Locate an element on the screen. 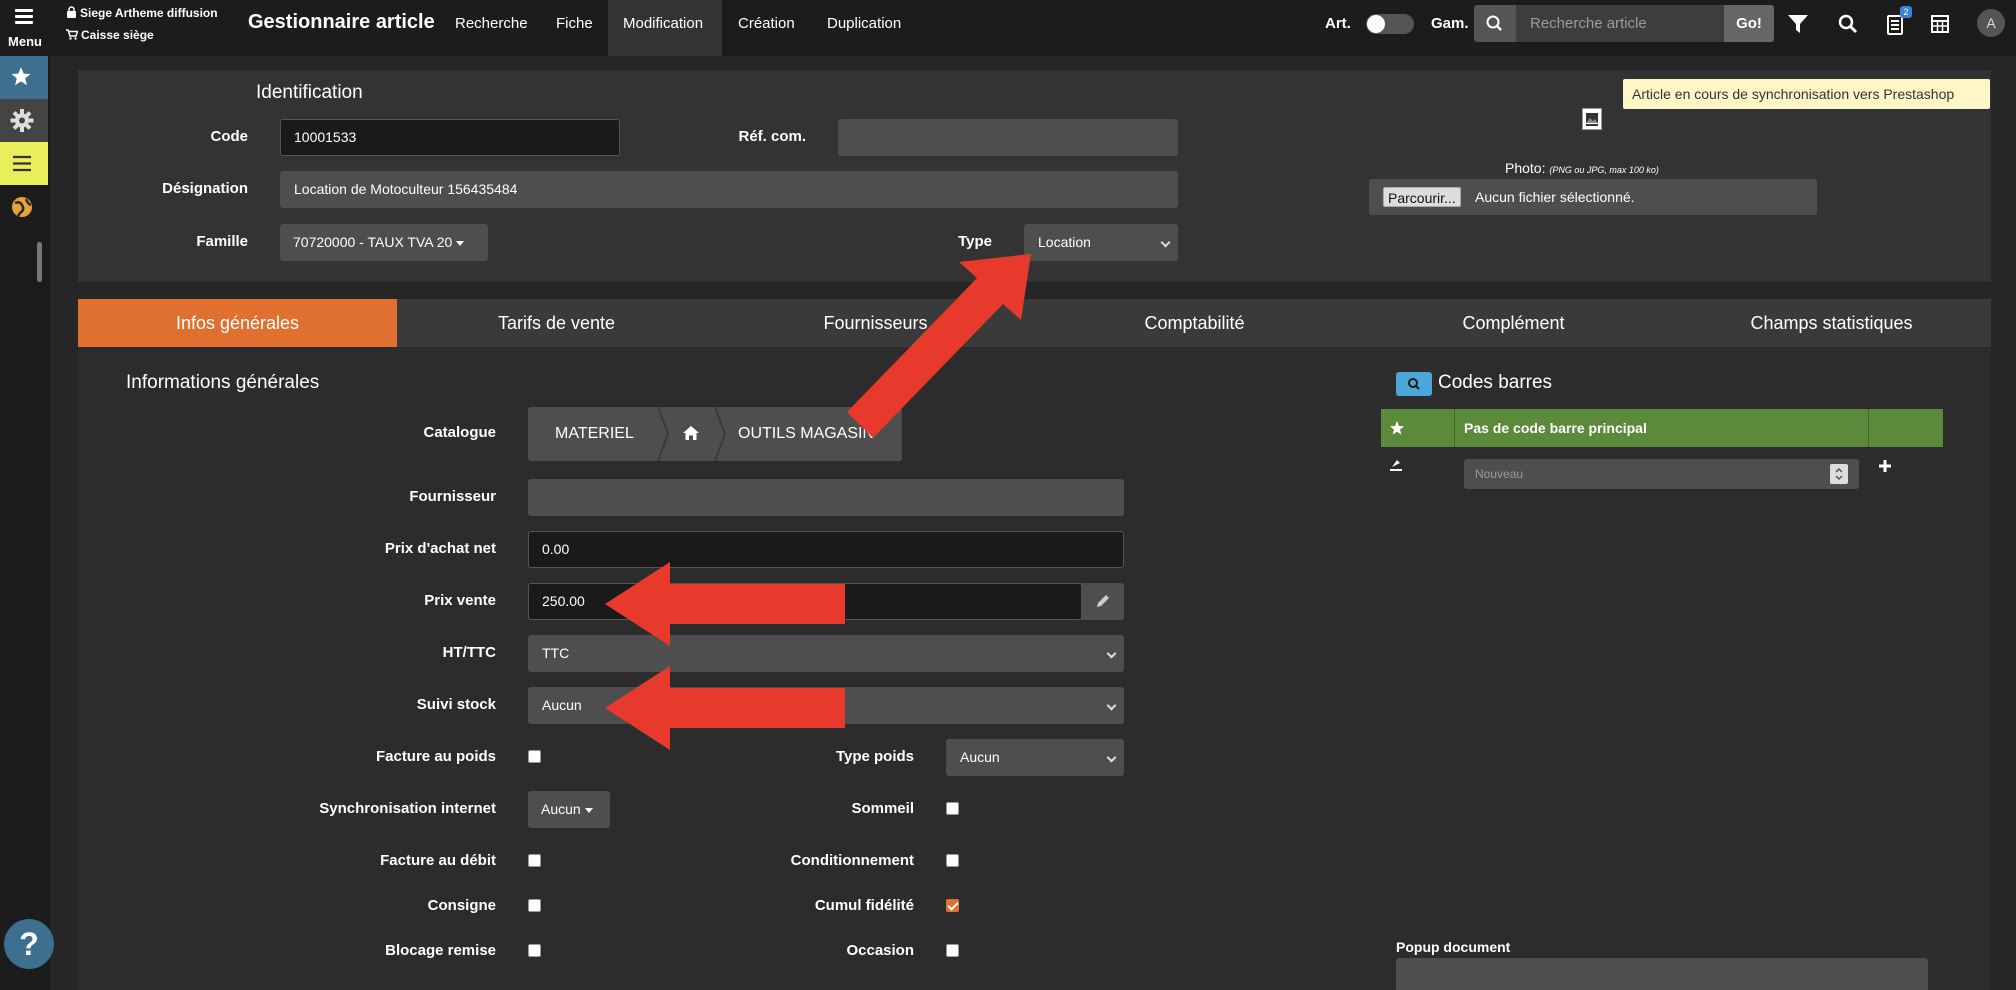  type-poids-select: Aucun is located at coordinates (1035, 757).